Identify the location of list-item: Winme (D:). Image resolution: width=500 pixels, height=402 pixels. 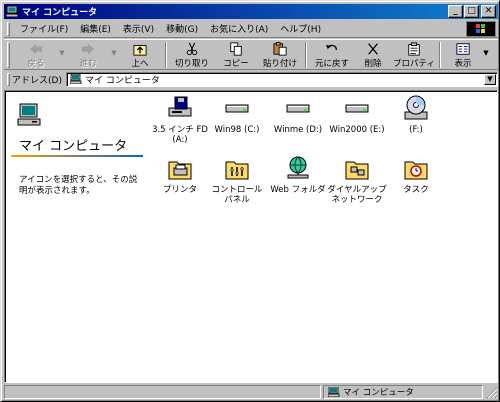
(298, 115).